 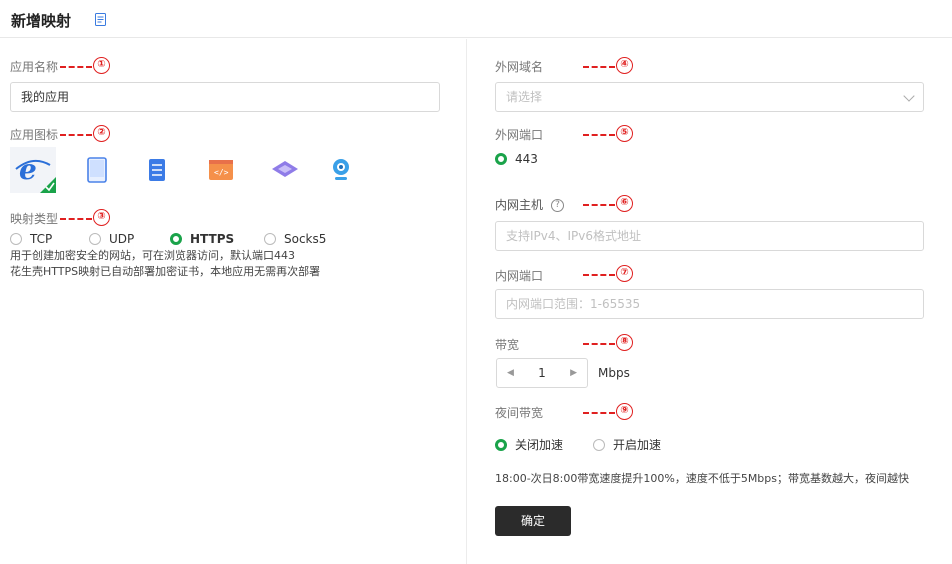 I want to click on ie-browser-icon: e, so click(x=33, y=170).